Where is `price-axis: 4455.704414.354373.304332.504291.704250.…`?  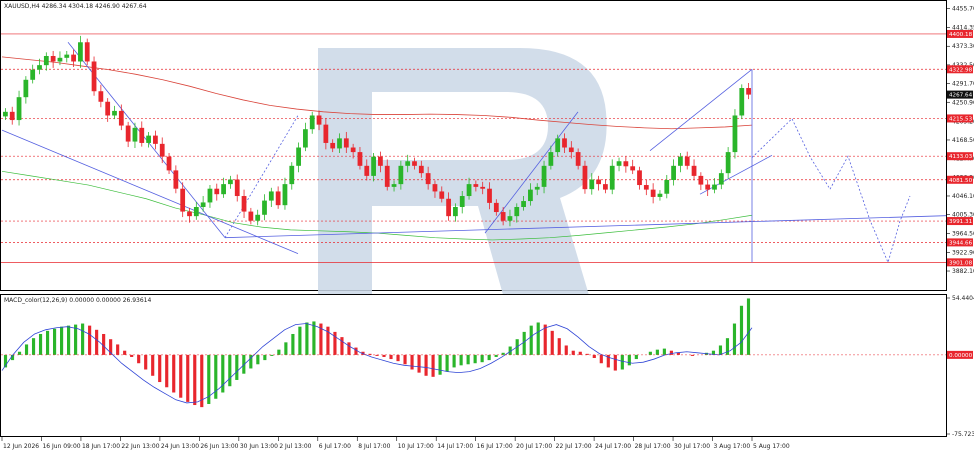
price-axis: 4455.704414.354373.304332.504291.704250.… is located at coordinates (960, 140).